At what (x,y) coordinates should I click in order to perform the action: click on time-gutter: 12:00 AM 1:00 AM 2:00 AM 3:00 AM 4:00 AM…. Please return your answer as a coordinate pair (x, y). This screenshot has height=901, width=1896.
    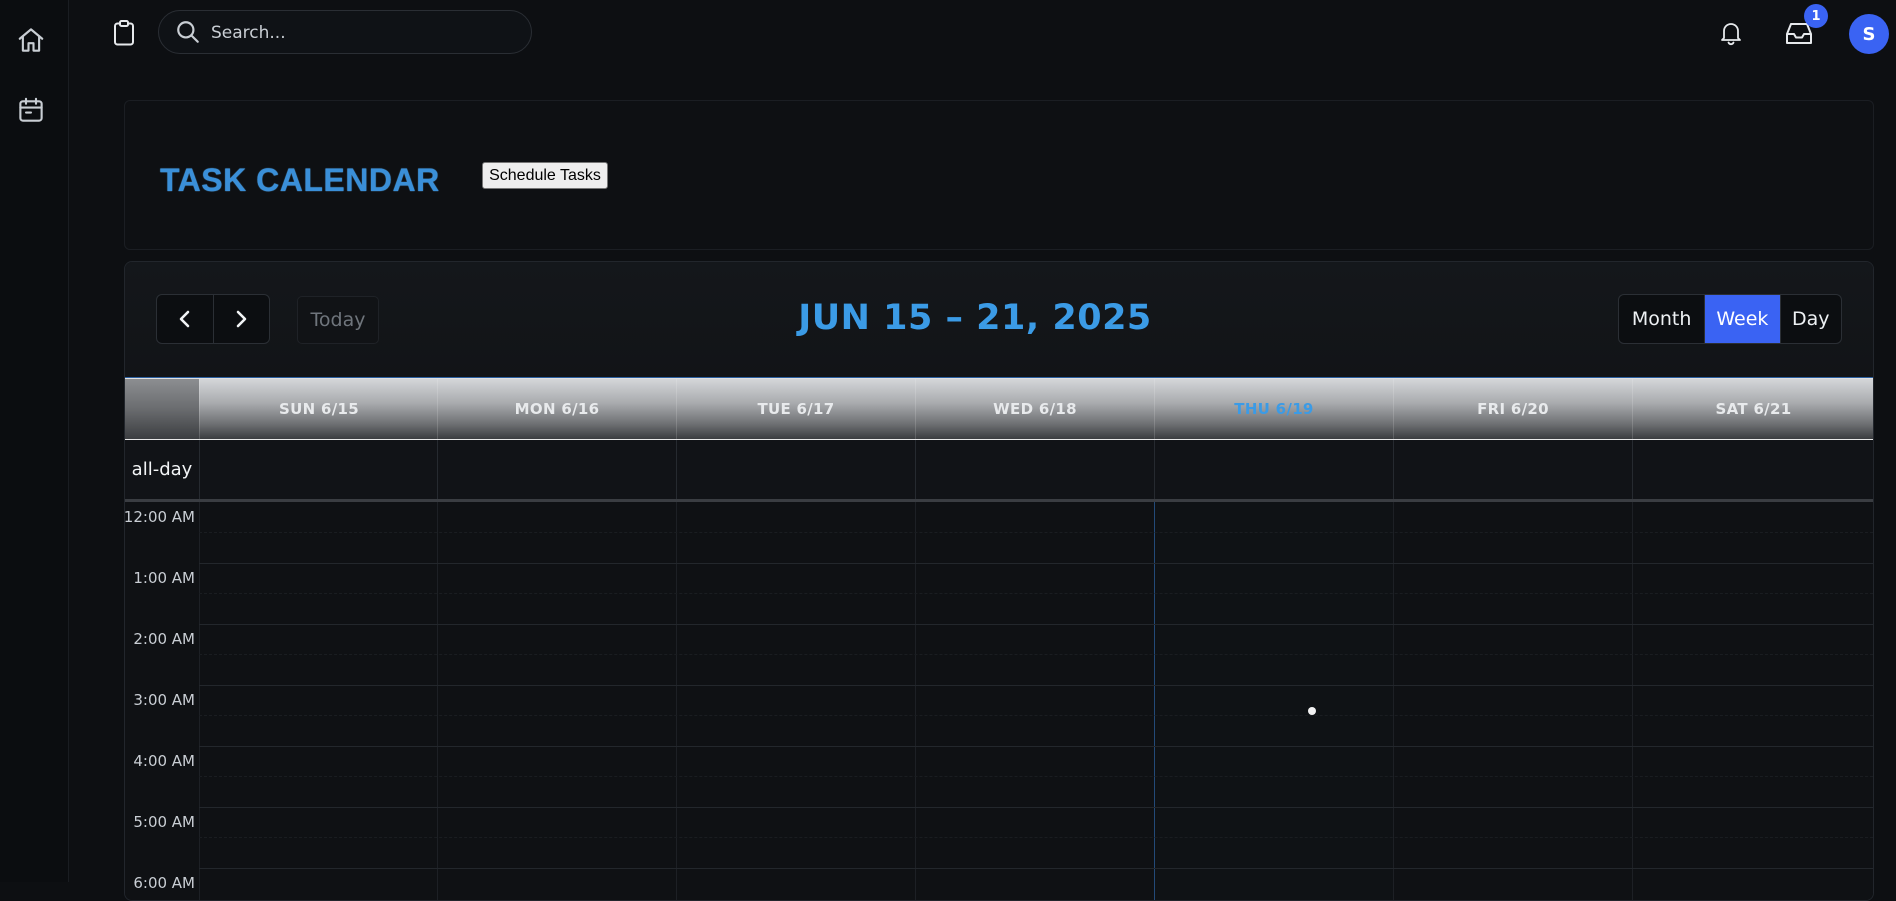
    Looking at the image, I should click on (162, 701).